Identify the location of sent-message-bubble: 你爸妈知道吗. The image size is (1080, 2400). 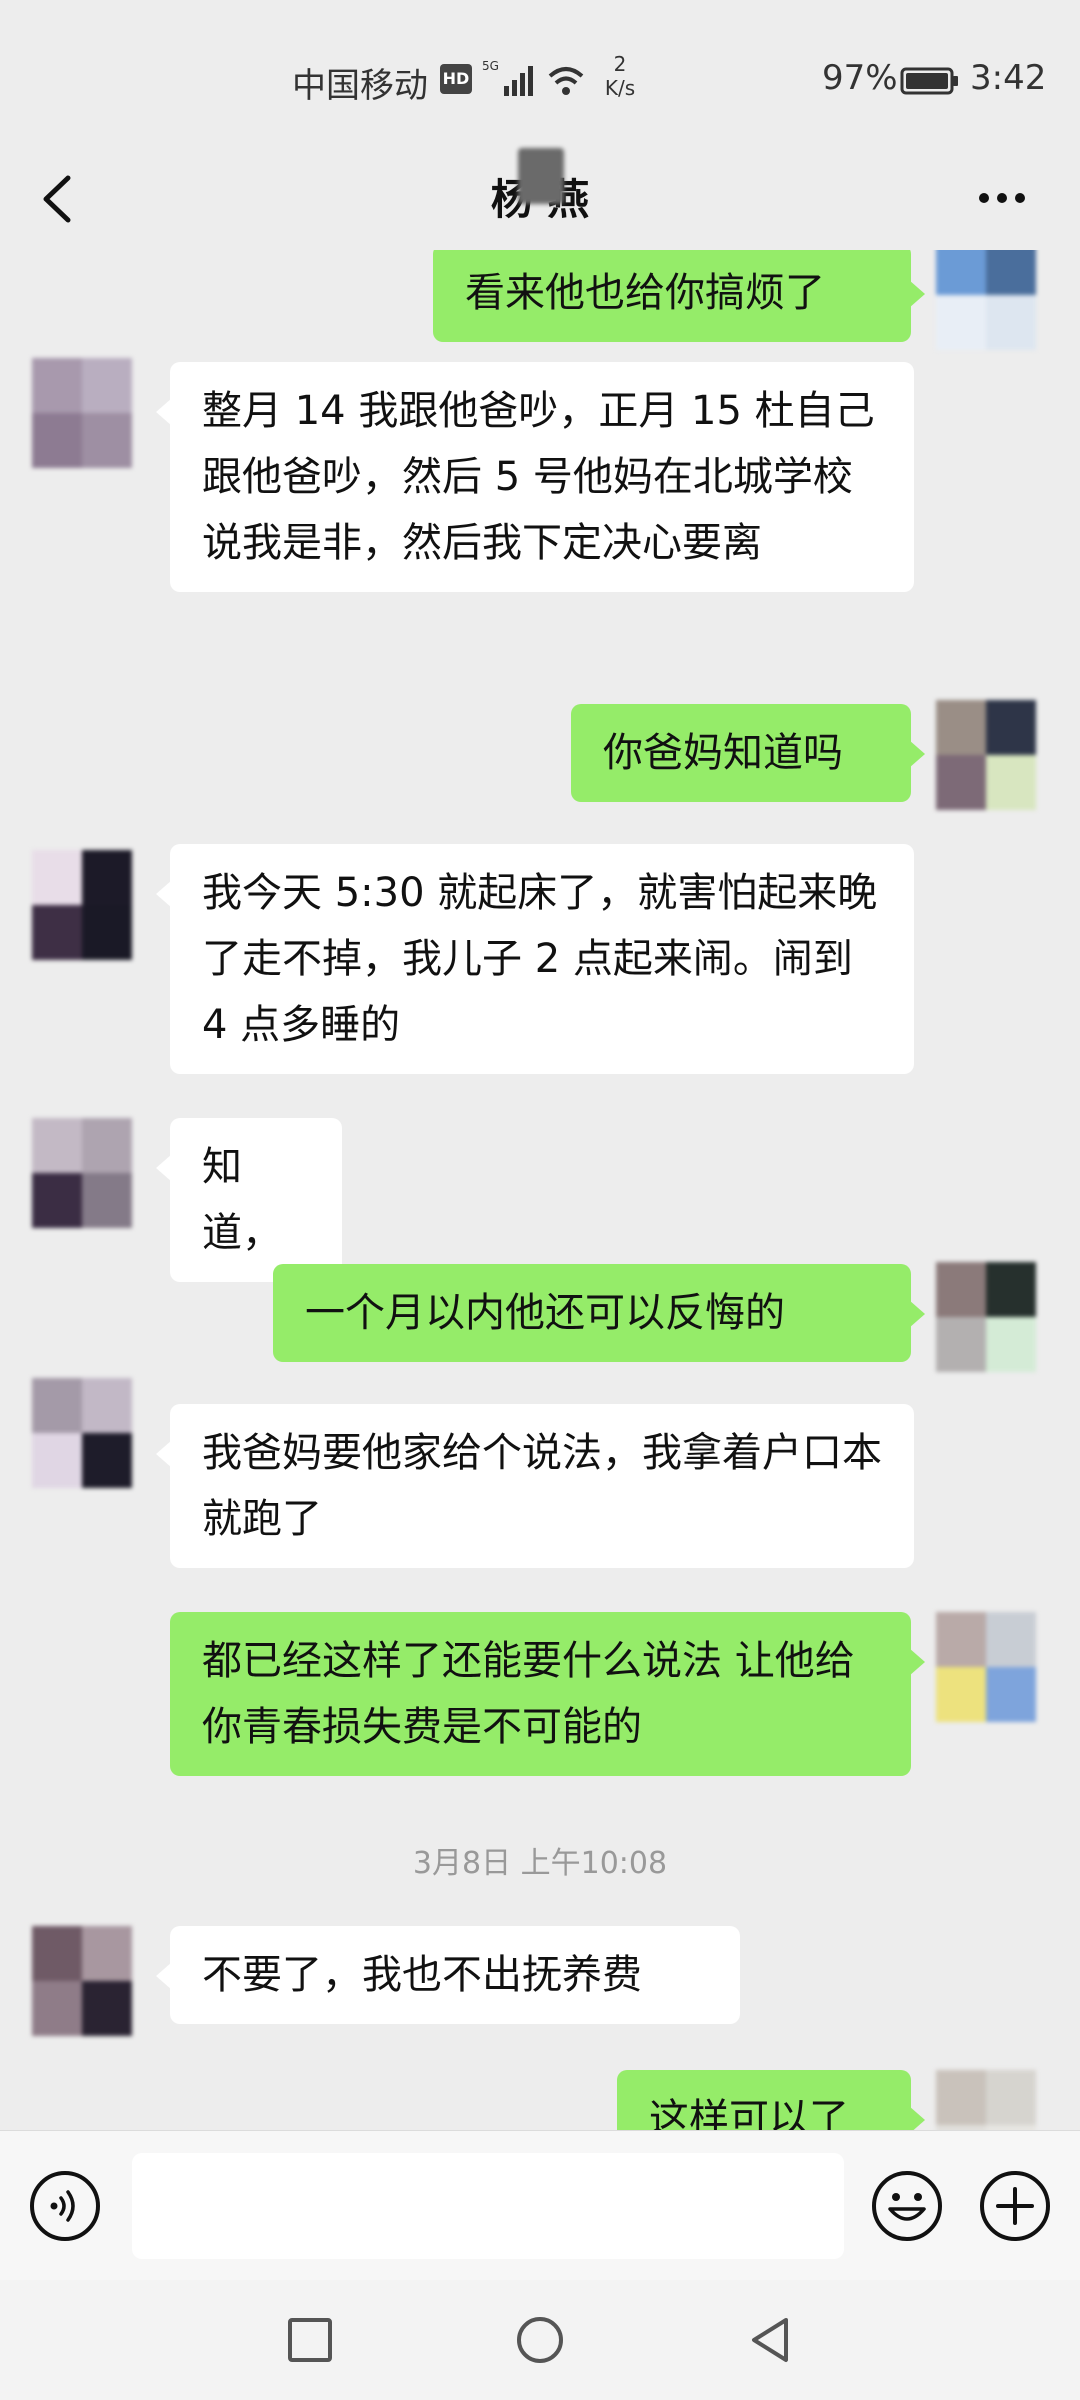
(748, 753).